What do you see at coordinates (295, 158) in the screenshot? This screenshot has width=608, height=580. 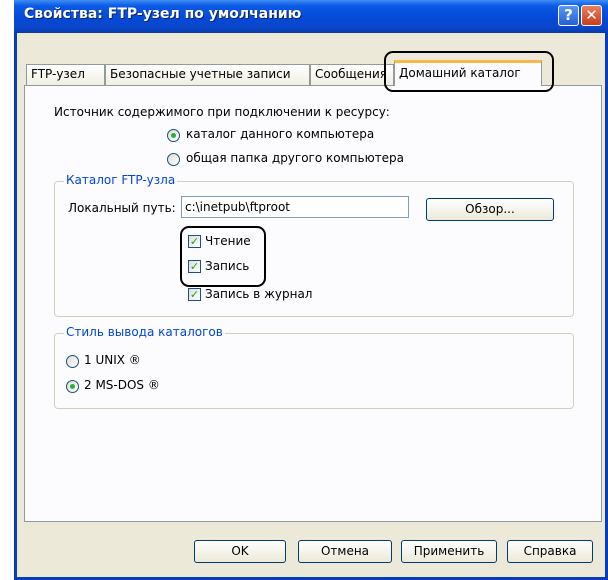 I see `radio-other-computer-share-label: общая папка другого компьютера` at bounding box center [295, 158].